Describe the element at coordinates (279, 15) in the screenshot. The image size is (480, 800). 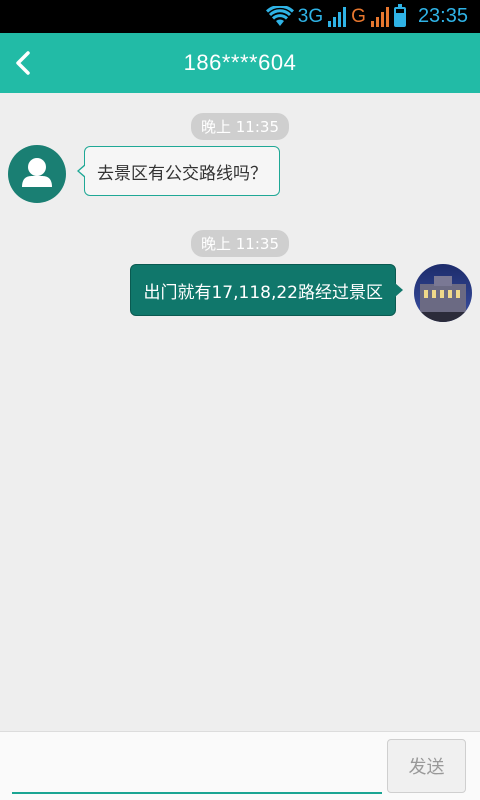
I see `wifi-icon` at that location.